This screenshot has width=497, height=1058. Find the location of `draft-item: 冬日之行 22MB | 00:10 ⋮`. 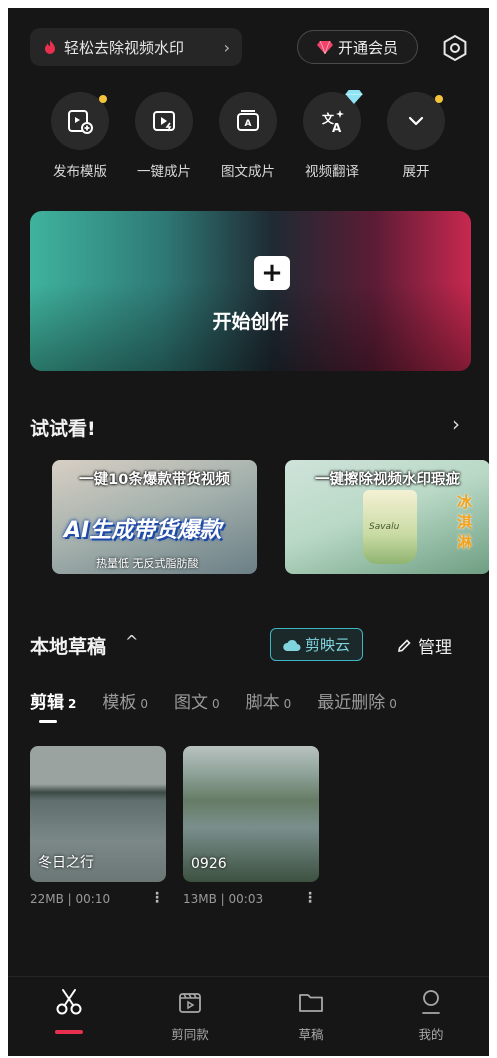

draft-item: 冬日之行 22MB | 00:10 ⋮ is located at coordinates (98, 826).